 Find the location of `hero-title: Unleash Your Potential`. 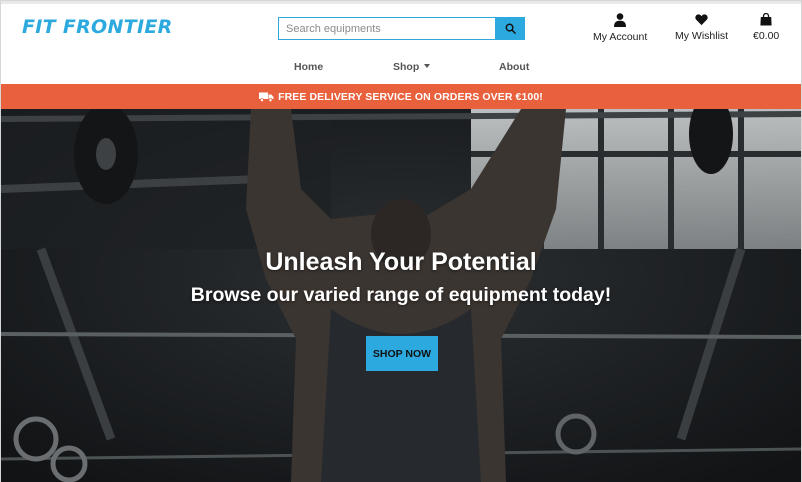

hero-title: Unleash Your Potential is located at coordinates (401, 262).